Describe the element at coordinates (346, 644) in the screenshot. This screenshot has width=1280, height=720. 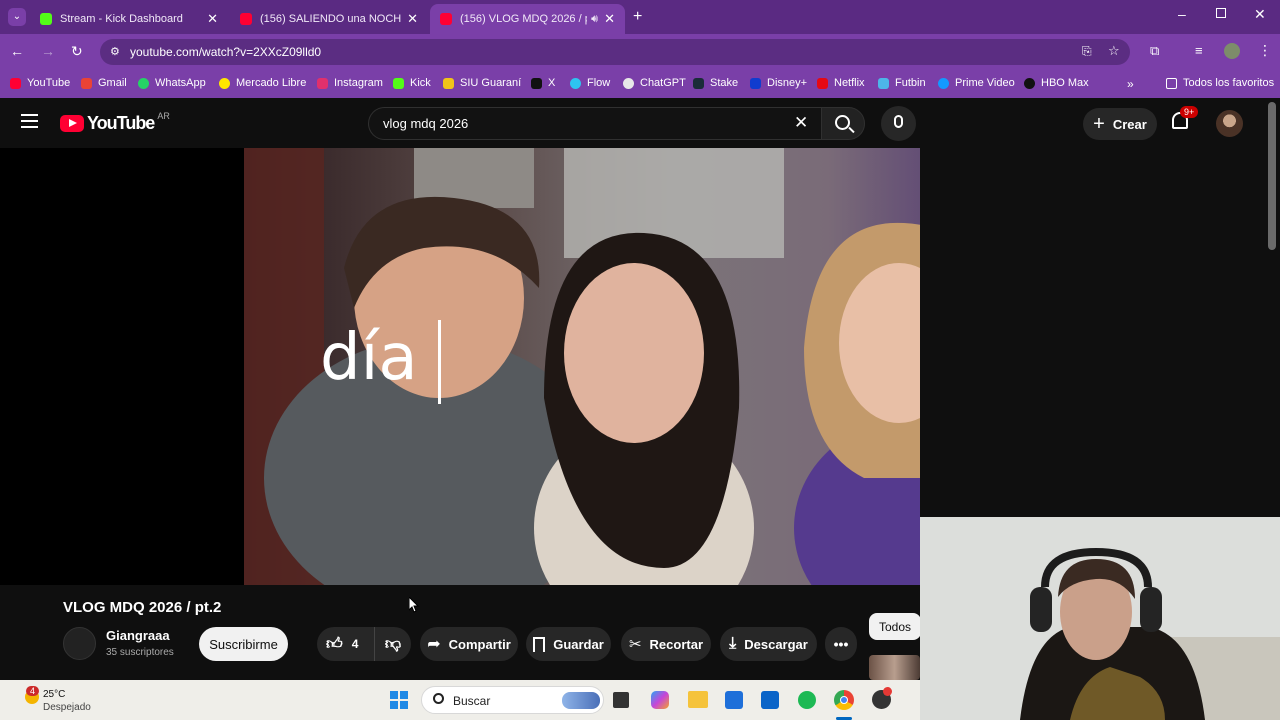
I see `like-button: 👍︎ 4` at that location.